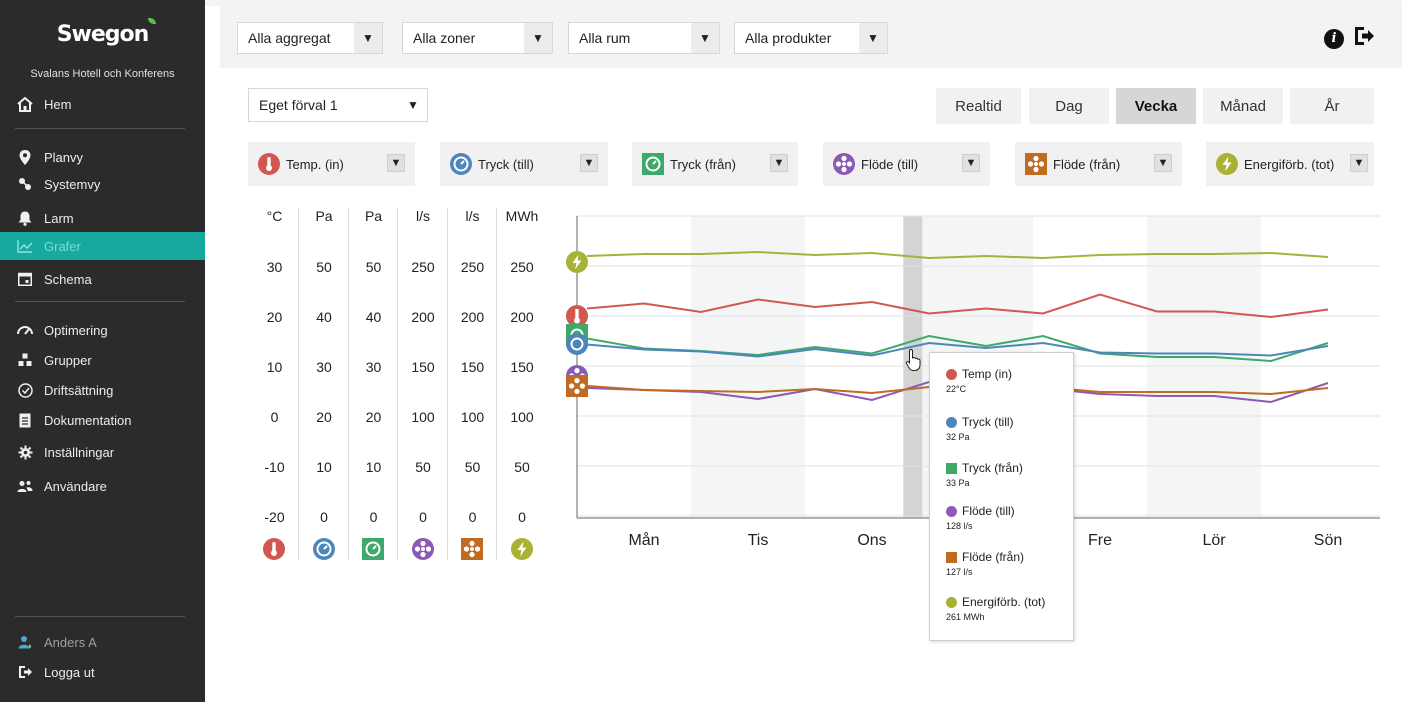 The image size is (1402, 702). Describe the element at coordinates (1008, 563) in the screenshot. I see `tooltip-row: Flöde (från) 127 l/s` at that location.